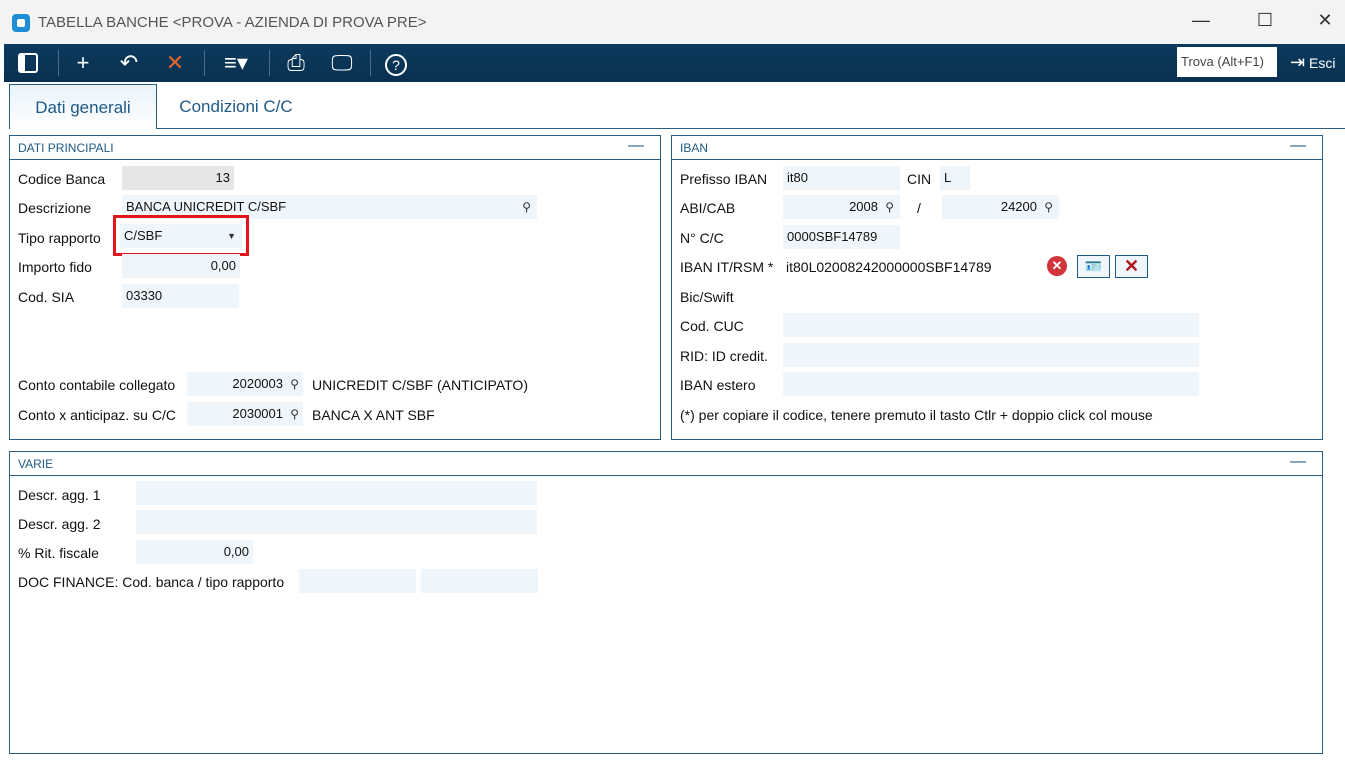  Describe the element at coordinates (841, 207) in the screenshot. I see `abi-field: 2008 ⚲` at that location.